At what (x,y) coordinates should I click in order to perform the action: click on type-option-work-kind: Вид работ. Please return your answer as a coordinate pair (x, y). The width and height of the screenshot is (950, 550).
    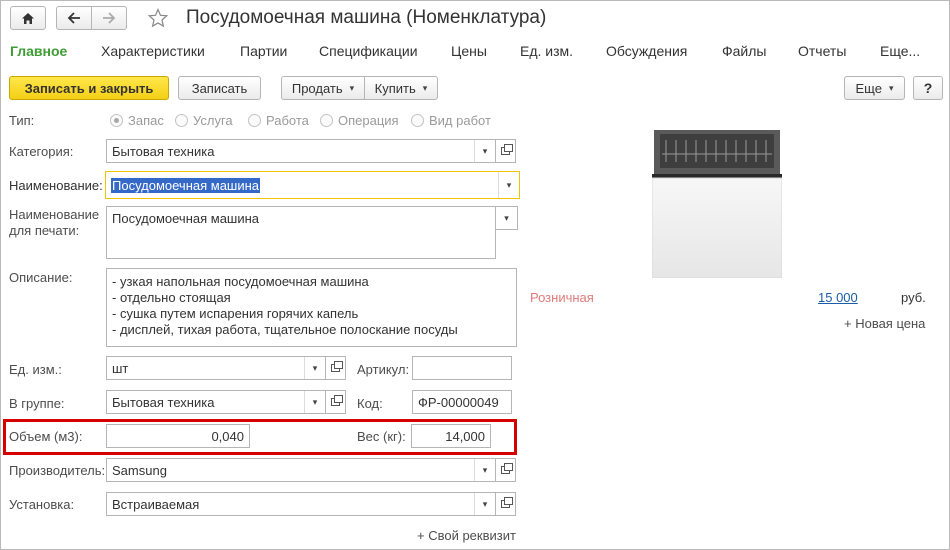
    Looking at the image, I should click on (451, 120).